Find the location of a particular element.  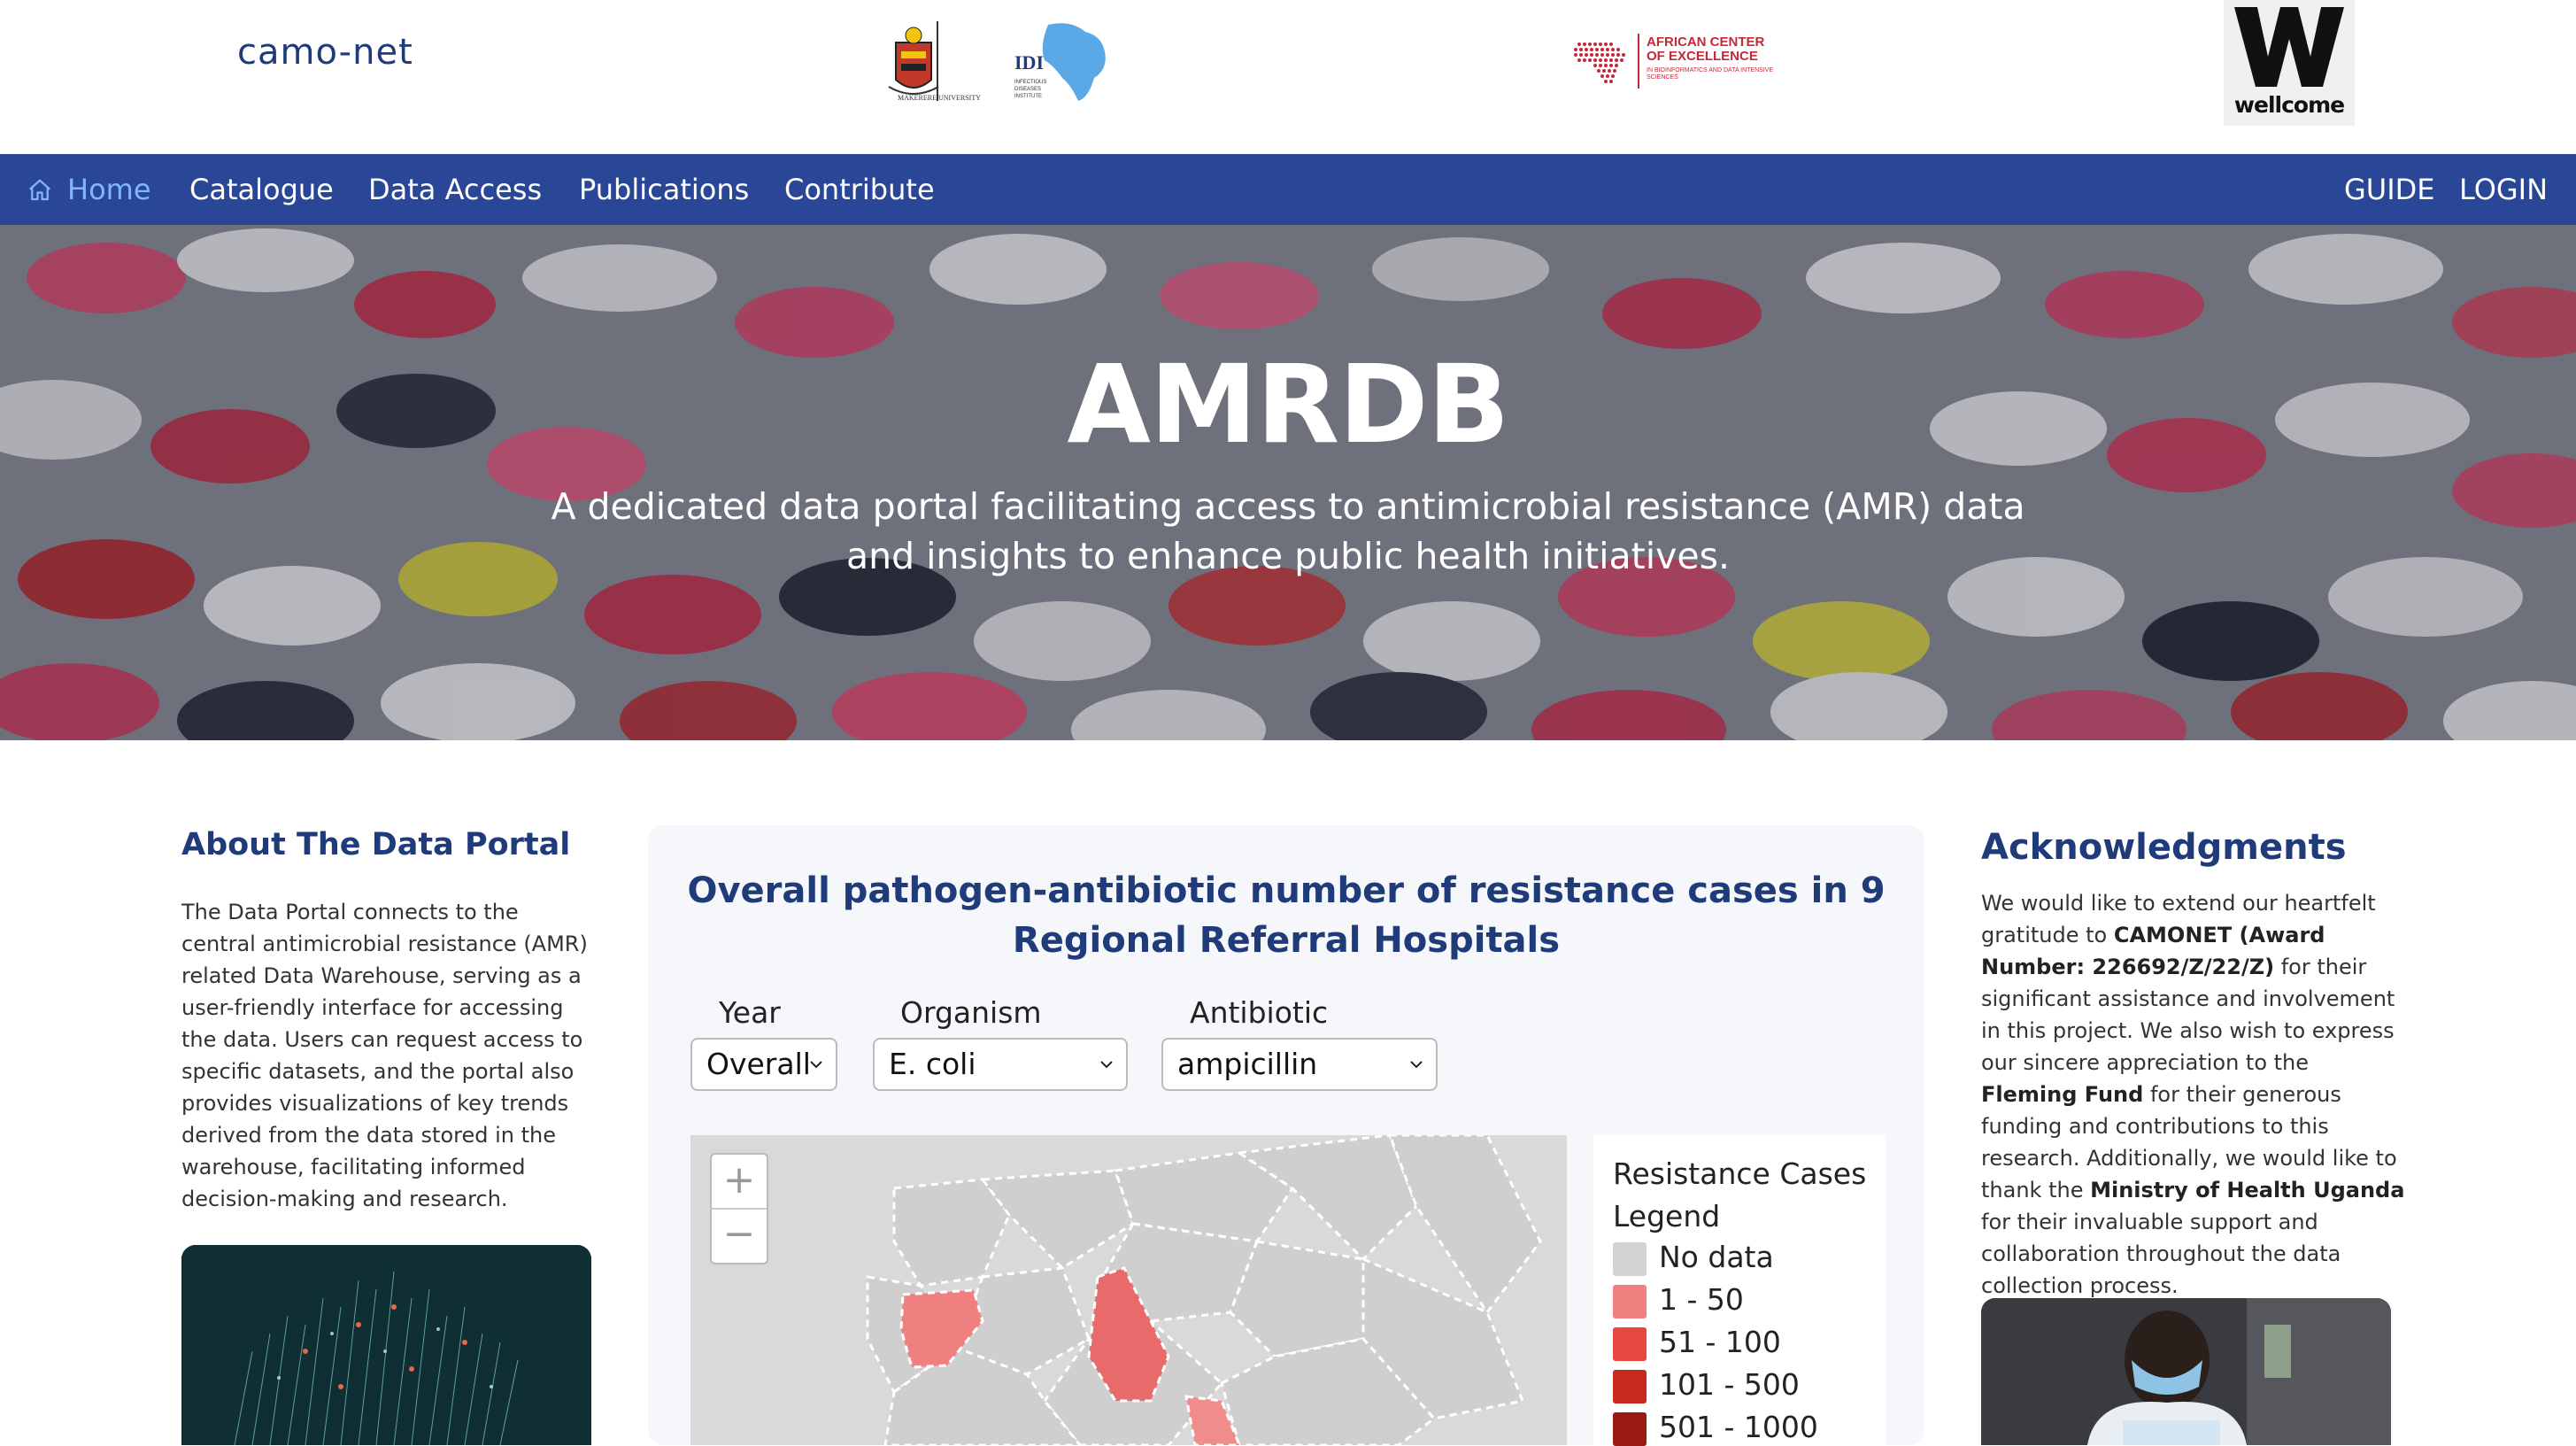

svg-text: INFECTIOUS is located at coordinates (1030, 82).